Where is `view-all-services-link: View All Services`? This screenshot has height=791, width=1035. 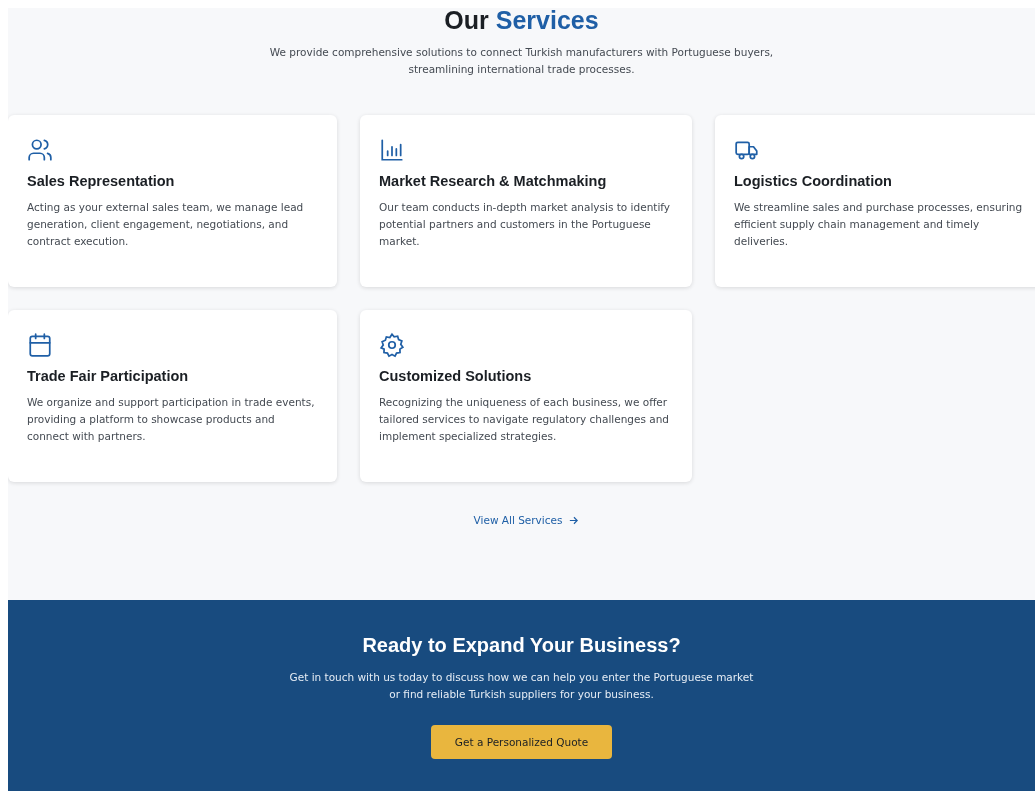 view-all-services-link: View All Services is located at coordinates (526, 520).